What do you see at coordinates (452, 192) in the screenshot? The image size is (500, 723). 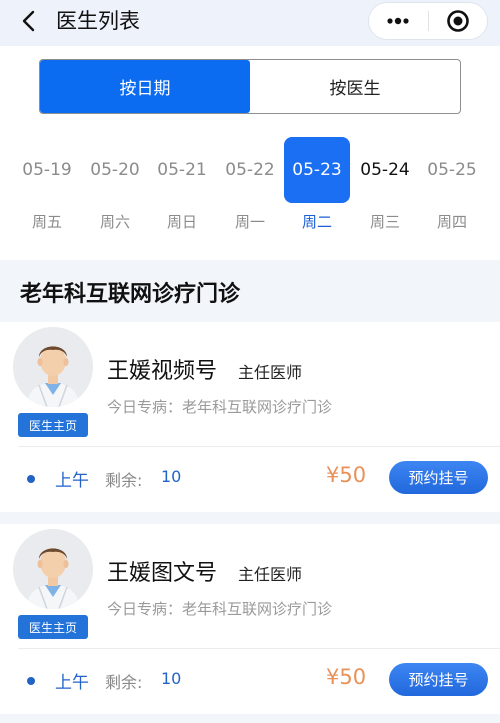 I see `date-item: 05-25 周四` at bounding box center [452, 192].